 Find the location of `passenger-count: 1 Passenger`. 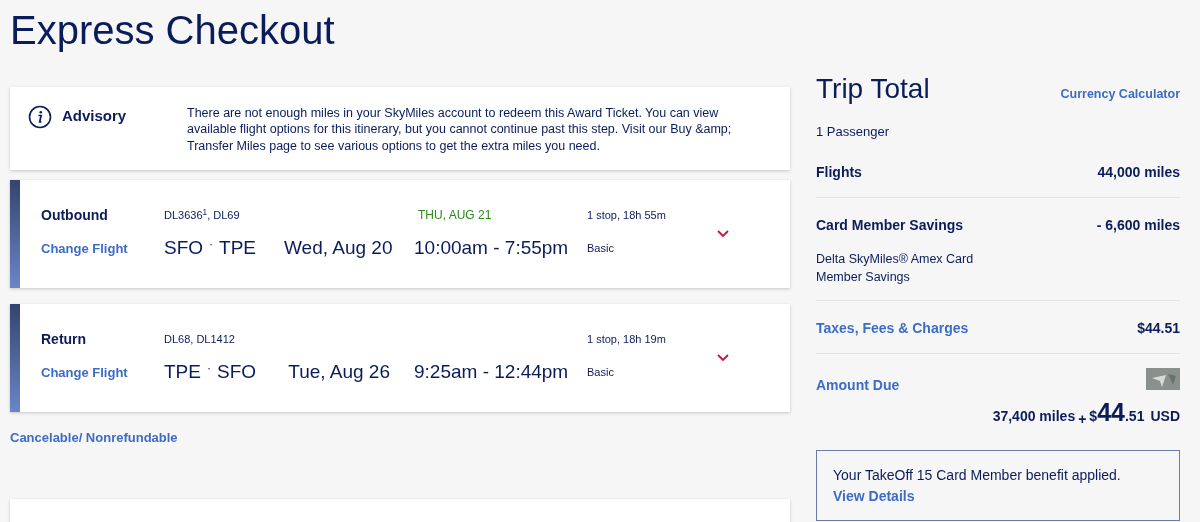

passenger-count: 1 Passenger is located at coordinates (852, 131).